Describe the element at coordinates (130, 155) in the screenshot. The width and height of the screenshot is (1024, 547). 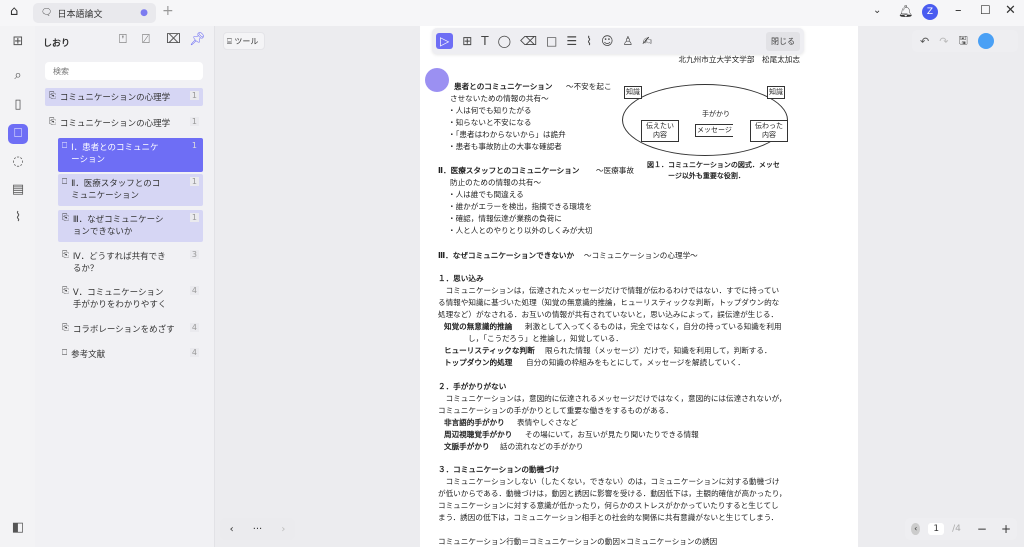
I see `bookmark-item: ⎕ Ⅰ．患者とのコミュニケーション 1` at that location.